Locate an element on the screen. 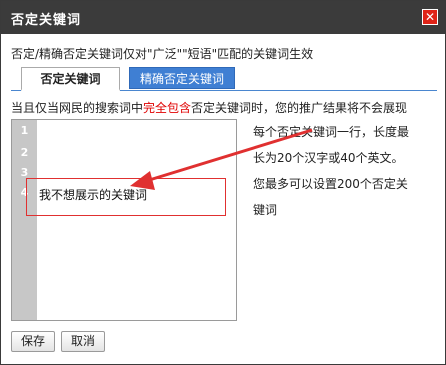  line-number-gutter: 1 2 3 4 is located at coordinates (24, 220).